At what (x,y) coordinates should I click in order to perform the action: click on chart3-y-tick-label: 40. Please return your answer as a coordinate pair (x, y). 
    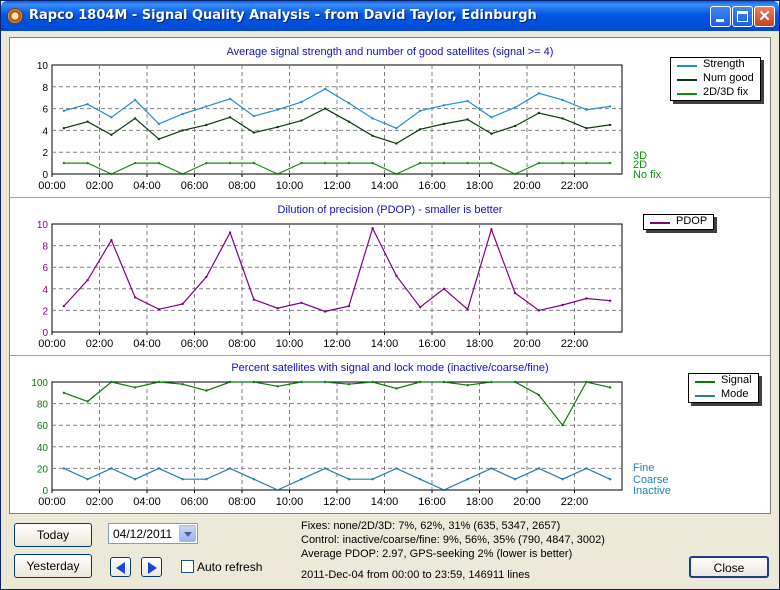
    Looking at the image, I should click on (43, 448).